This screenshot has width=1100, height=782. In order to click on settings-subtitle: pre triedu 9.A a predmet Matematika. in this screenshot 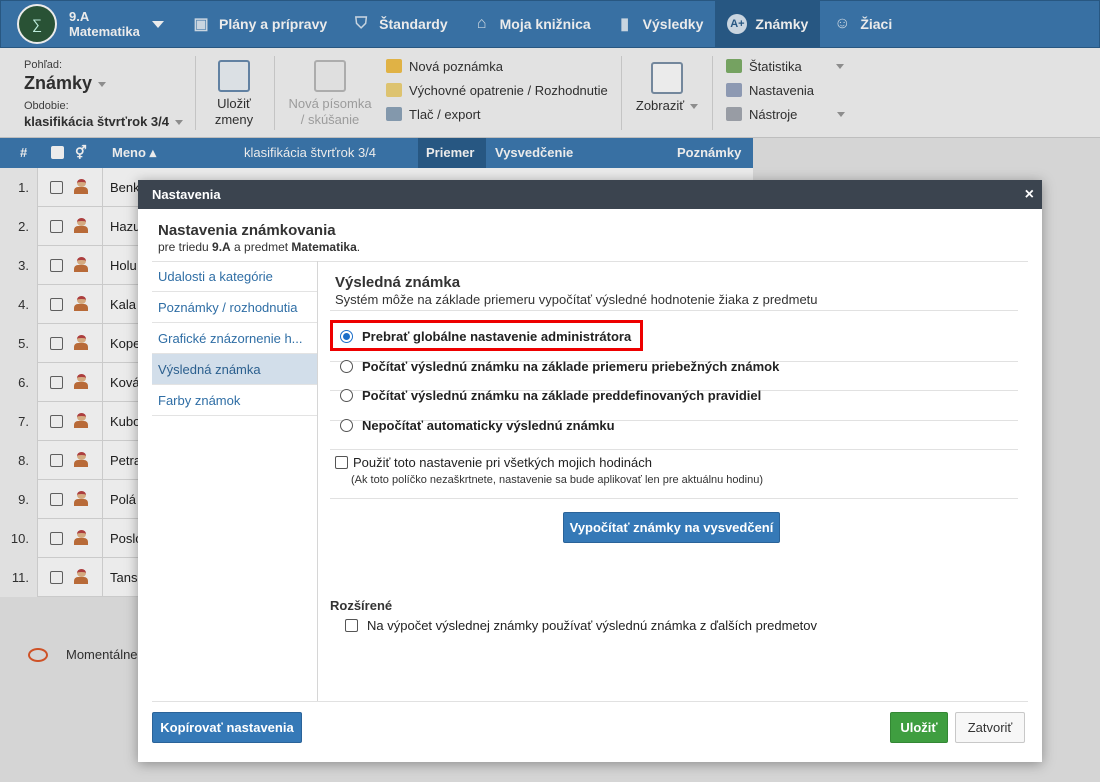, I will do `click(259, 247)`.